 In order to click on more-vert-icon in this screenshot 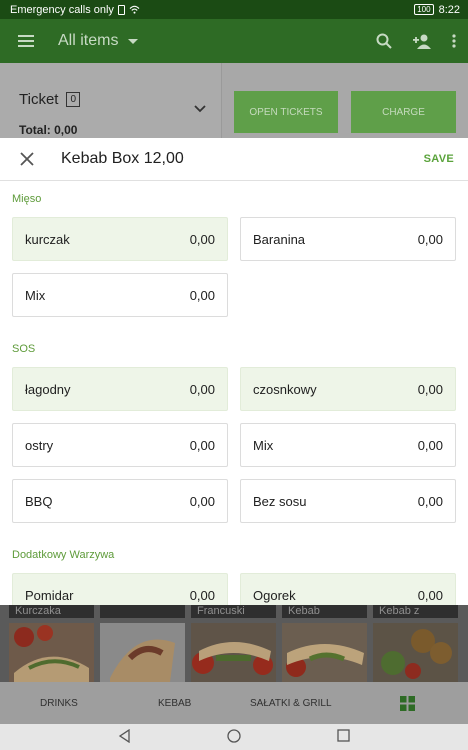, I will do `click(454, 41)`.